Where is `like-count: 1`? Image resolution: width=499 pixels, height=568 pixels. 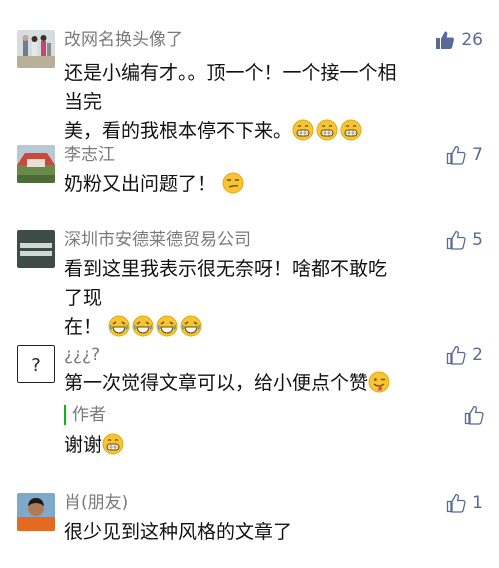 like-count: 1 is located at coordinates (477, 503).